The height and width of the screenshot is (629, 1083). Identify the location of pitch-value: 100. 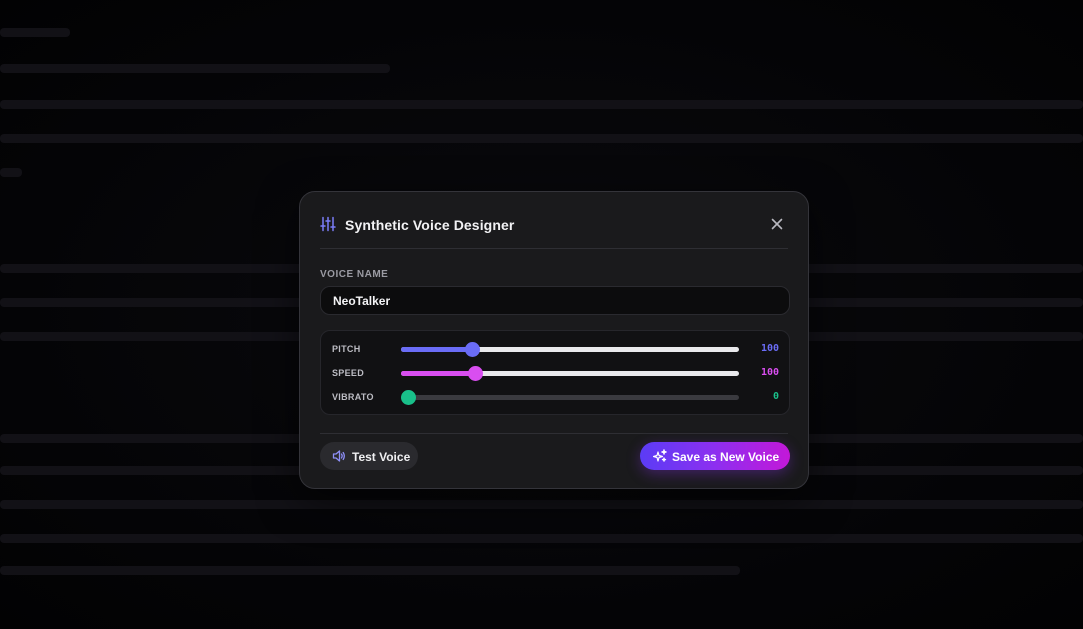
(769, 348).